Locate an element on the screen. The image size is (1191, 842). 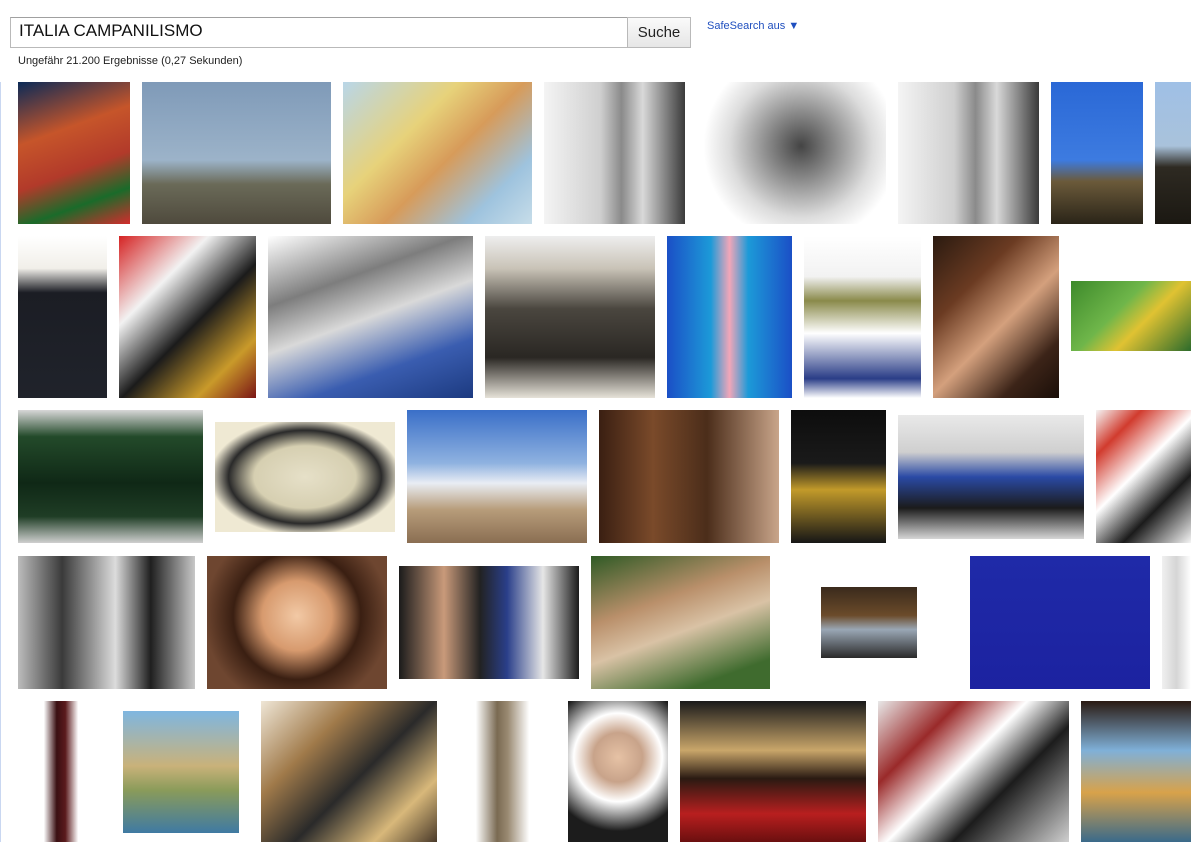
divider is located at coordinates (0, 462).